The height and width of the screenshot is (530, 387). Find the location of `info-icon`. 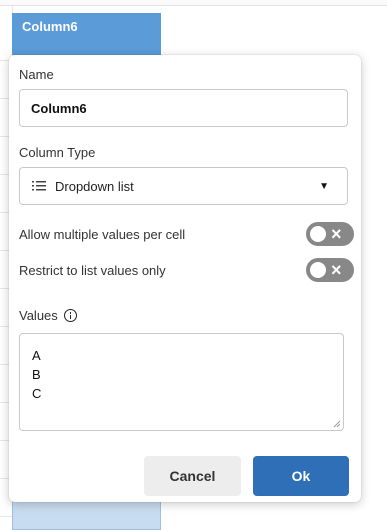

info-icon is located at coordinates (70, 315).